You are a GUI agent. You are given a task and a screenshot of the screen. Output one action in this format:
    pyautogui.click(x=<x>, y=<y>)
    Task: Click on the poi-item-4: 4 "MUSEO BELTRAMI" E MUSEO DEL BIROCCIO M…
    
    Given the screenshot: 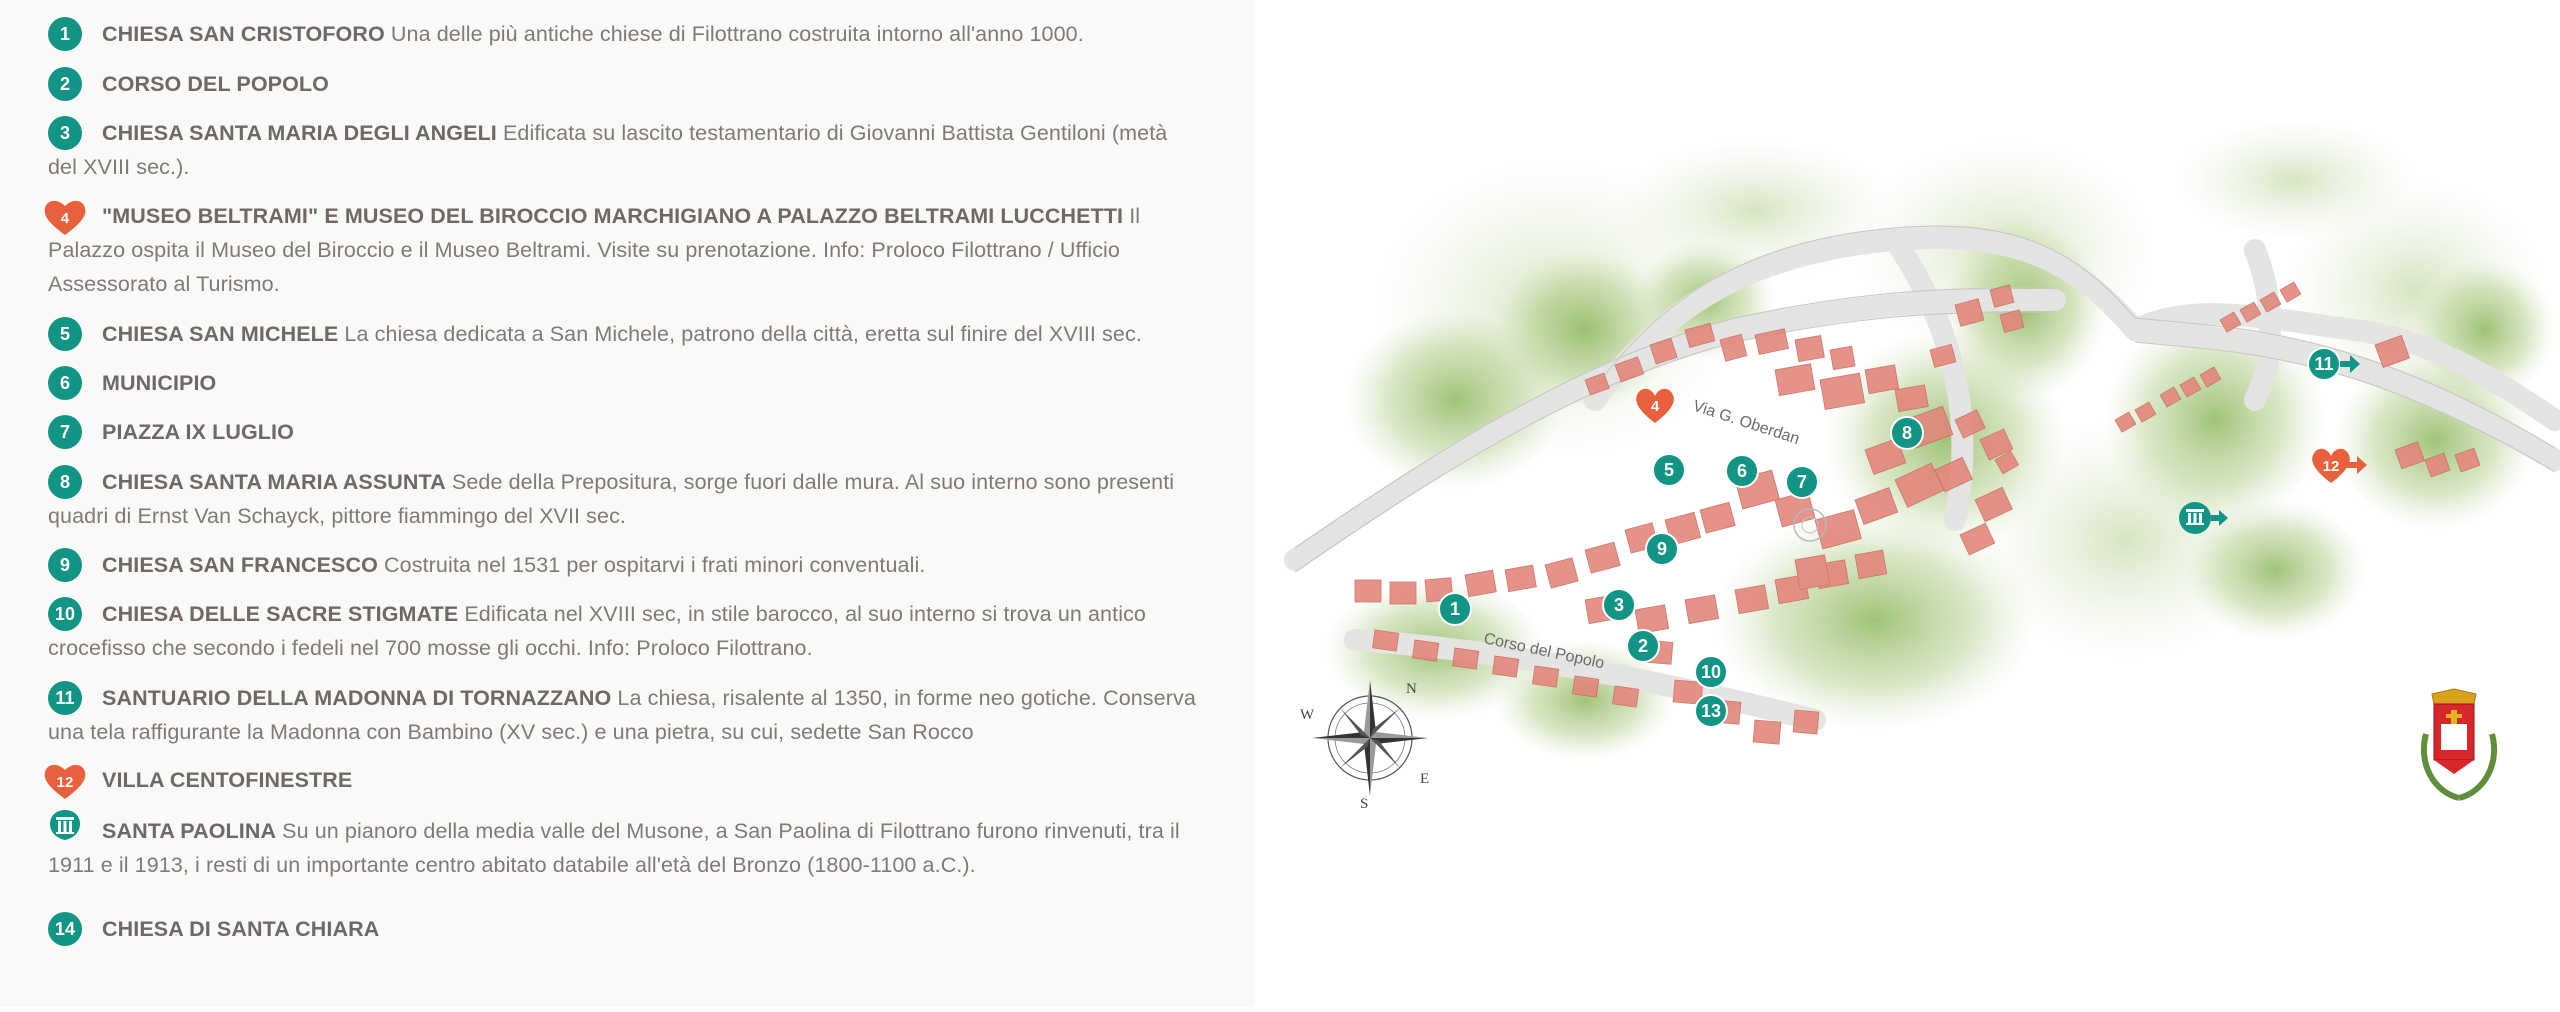 What is the action you would take?
    pyautogui.click(x=621, y=250)
    